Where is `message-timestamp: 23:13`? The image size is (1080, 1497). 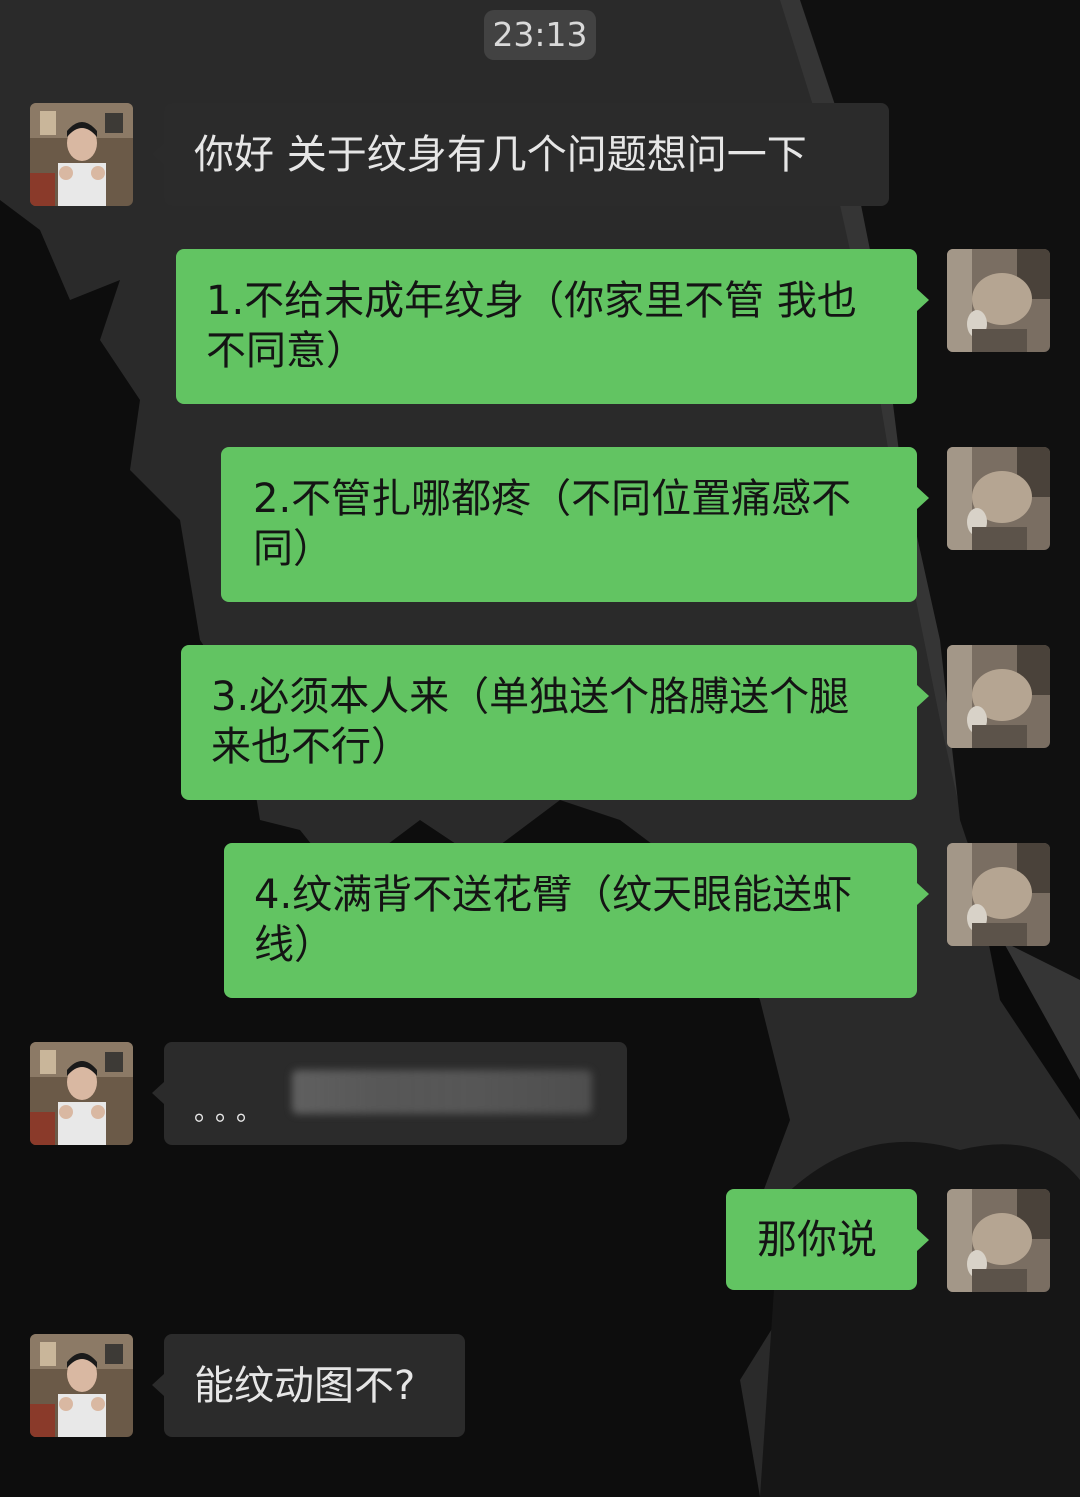 message-timestamp: 23:13 is located at coordinates (540, 35).